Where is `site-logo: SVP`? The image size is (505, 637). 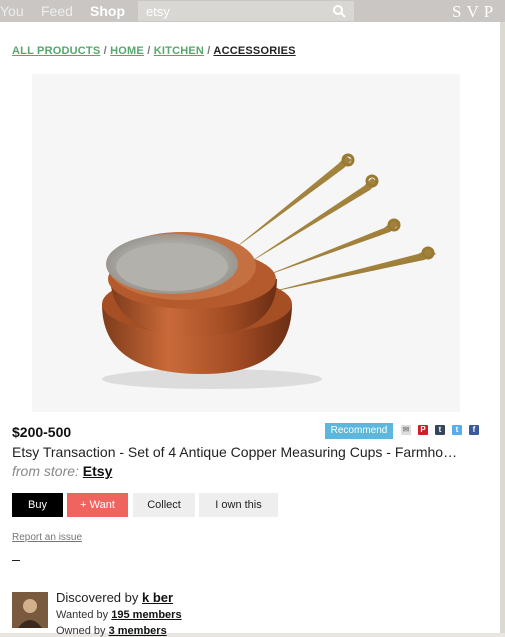
site-logo: SVP is located at coordinates (475, 12).